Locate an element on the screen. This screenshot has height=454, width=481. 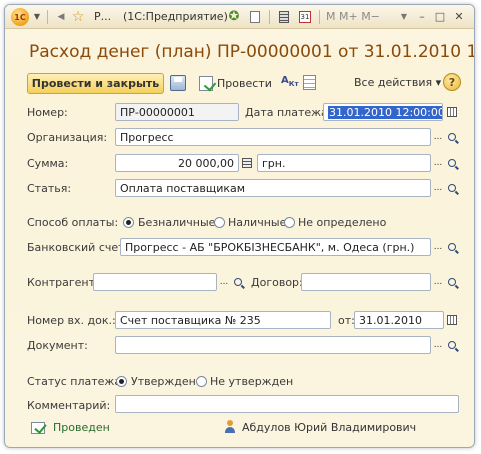
bank-account-label: Банковский счет: is located at coordinates (78, 247).